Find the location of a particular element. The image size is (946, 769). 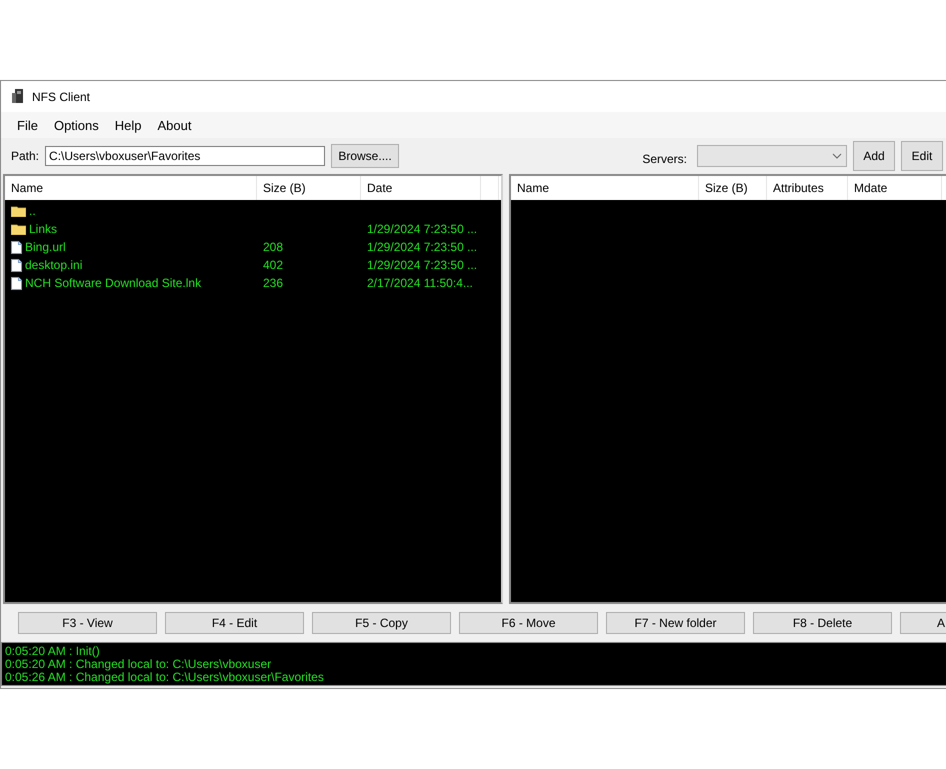

menu-item: About is located at coordinates (175, 125).